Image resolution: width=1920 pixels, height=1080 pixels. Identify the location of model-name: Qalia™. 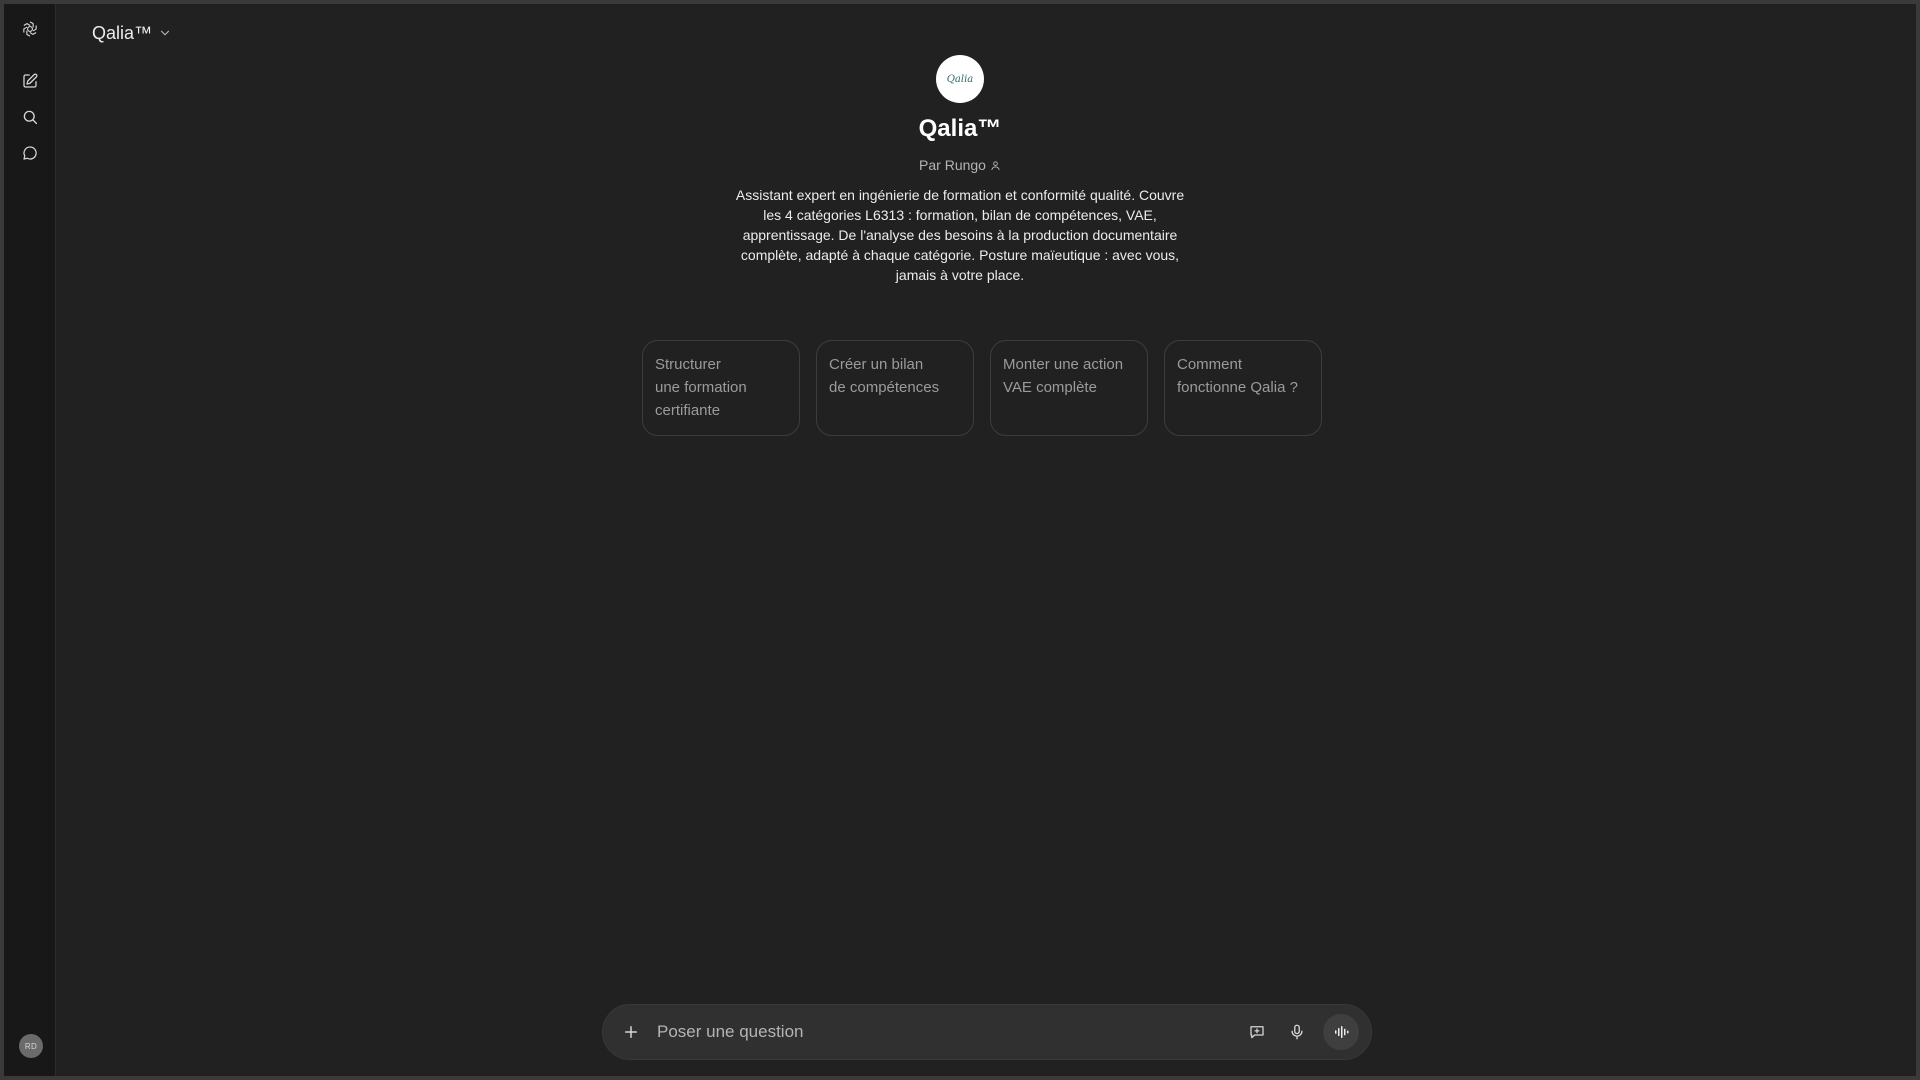
(122, 32).